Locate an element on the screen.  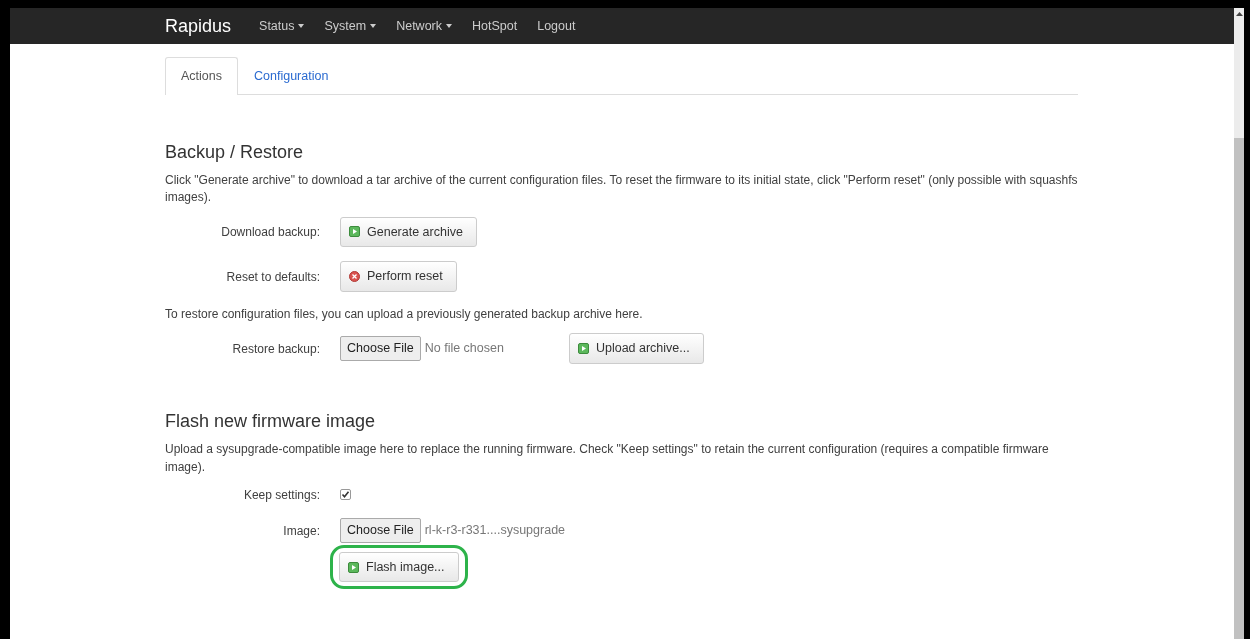
nav-menu-item: System is located at coordinates (350, 26).